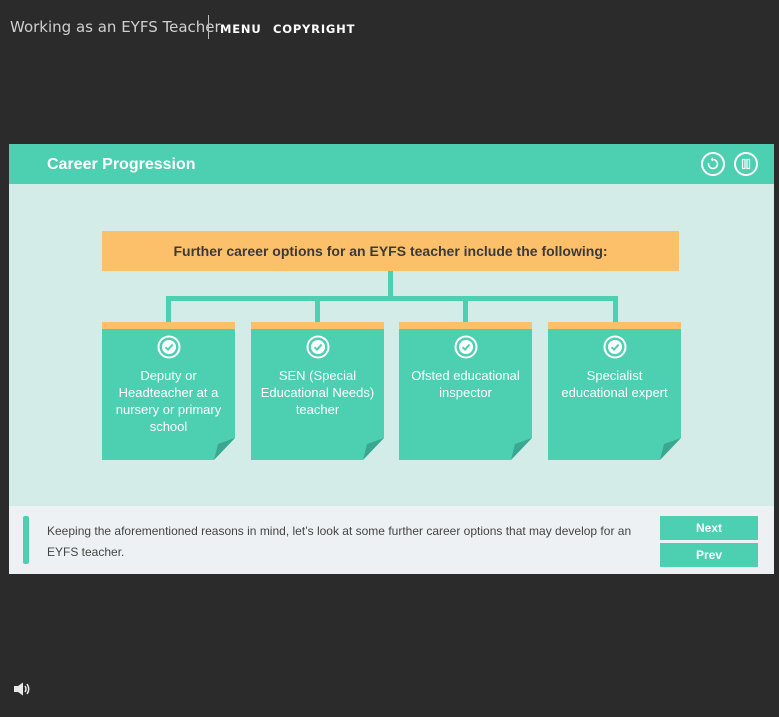  Describe the element at coordinates (121, 164) in the screenshot. I see `slide-title: Career Progression` at that location.